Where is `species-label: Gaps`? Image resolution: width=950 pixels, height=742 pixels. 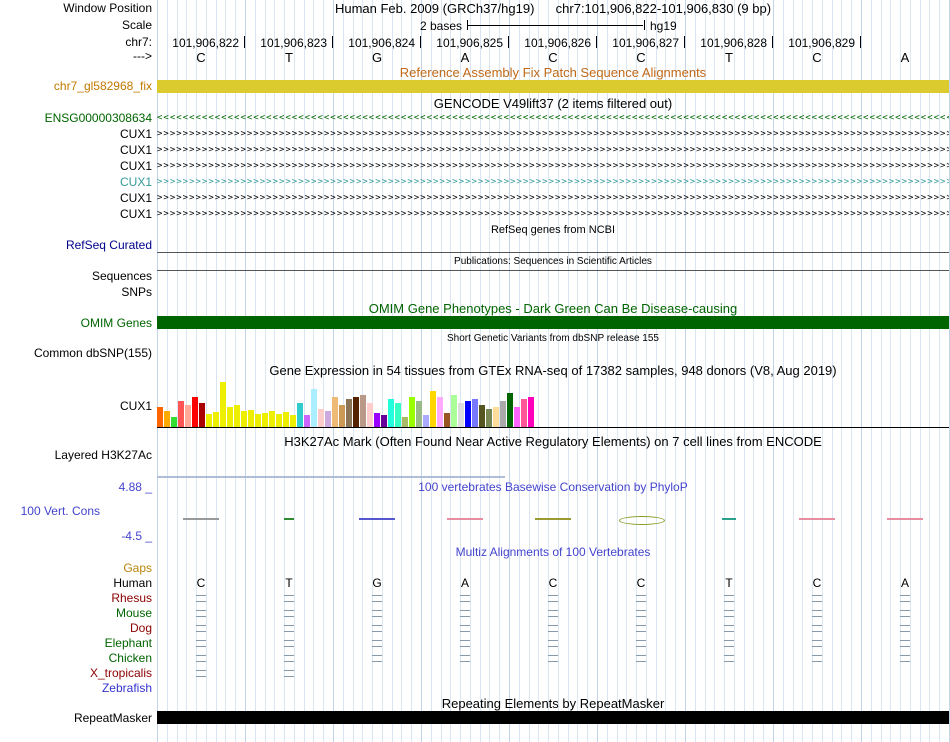 species-label: Gaps is located at coordinates (76, 568).